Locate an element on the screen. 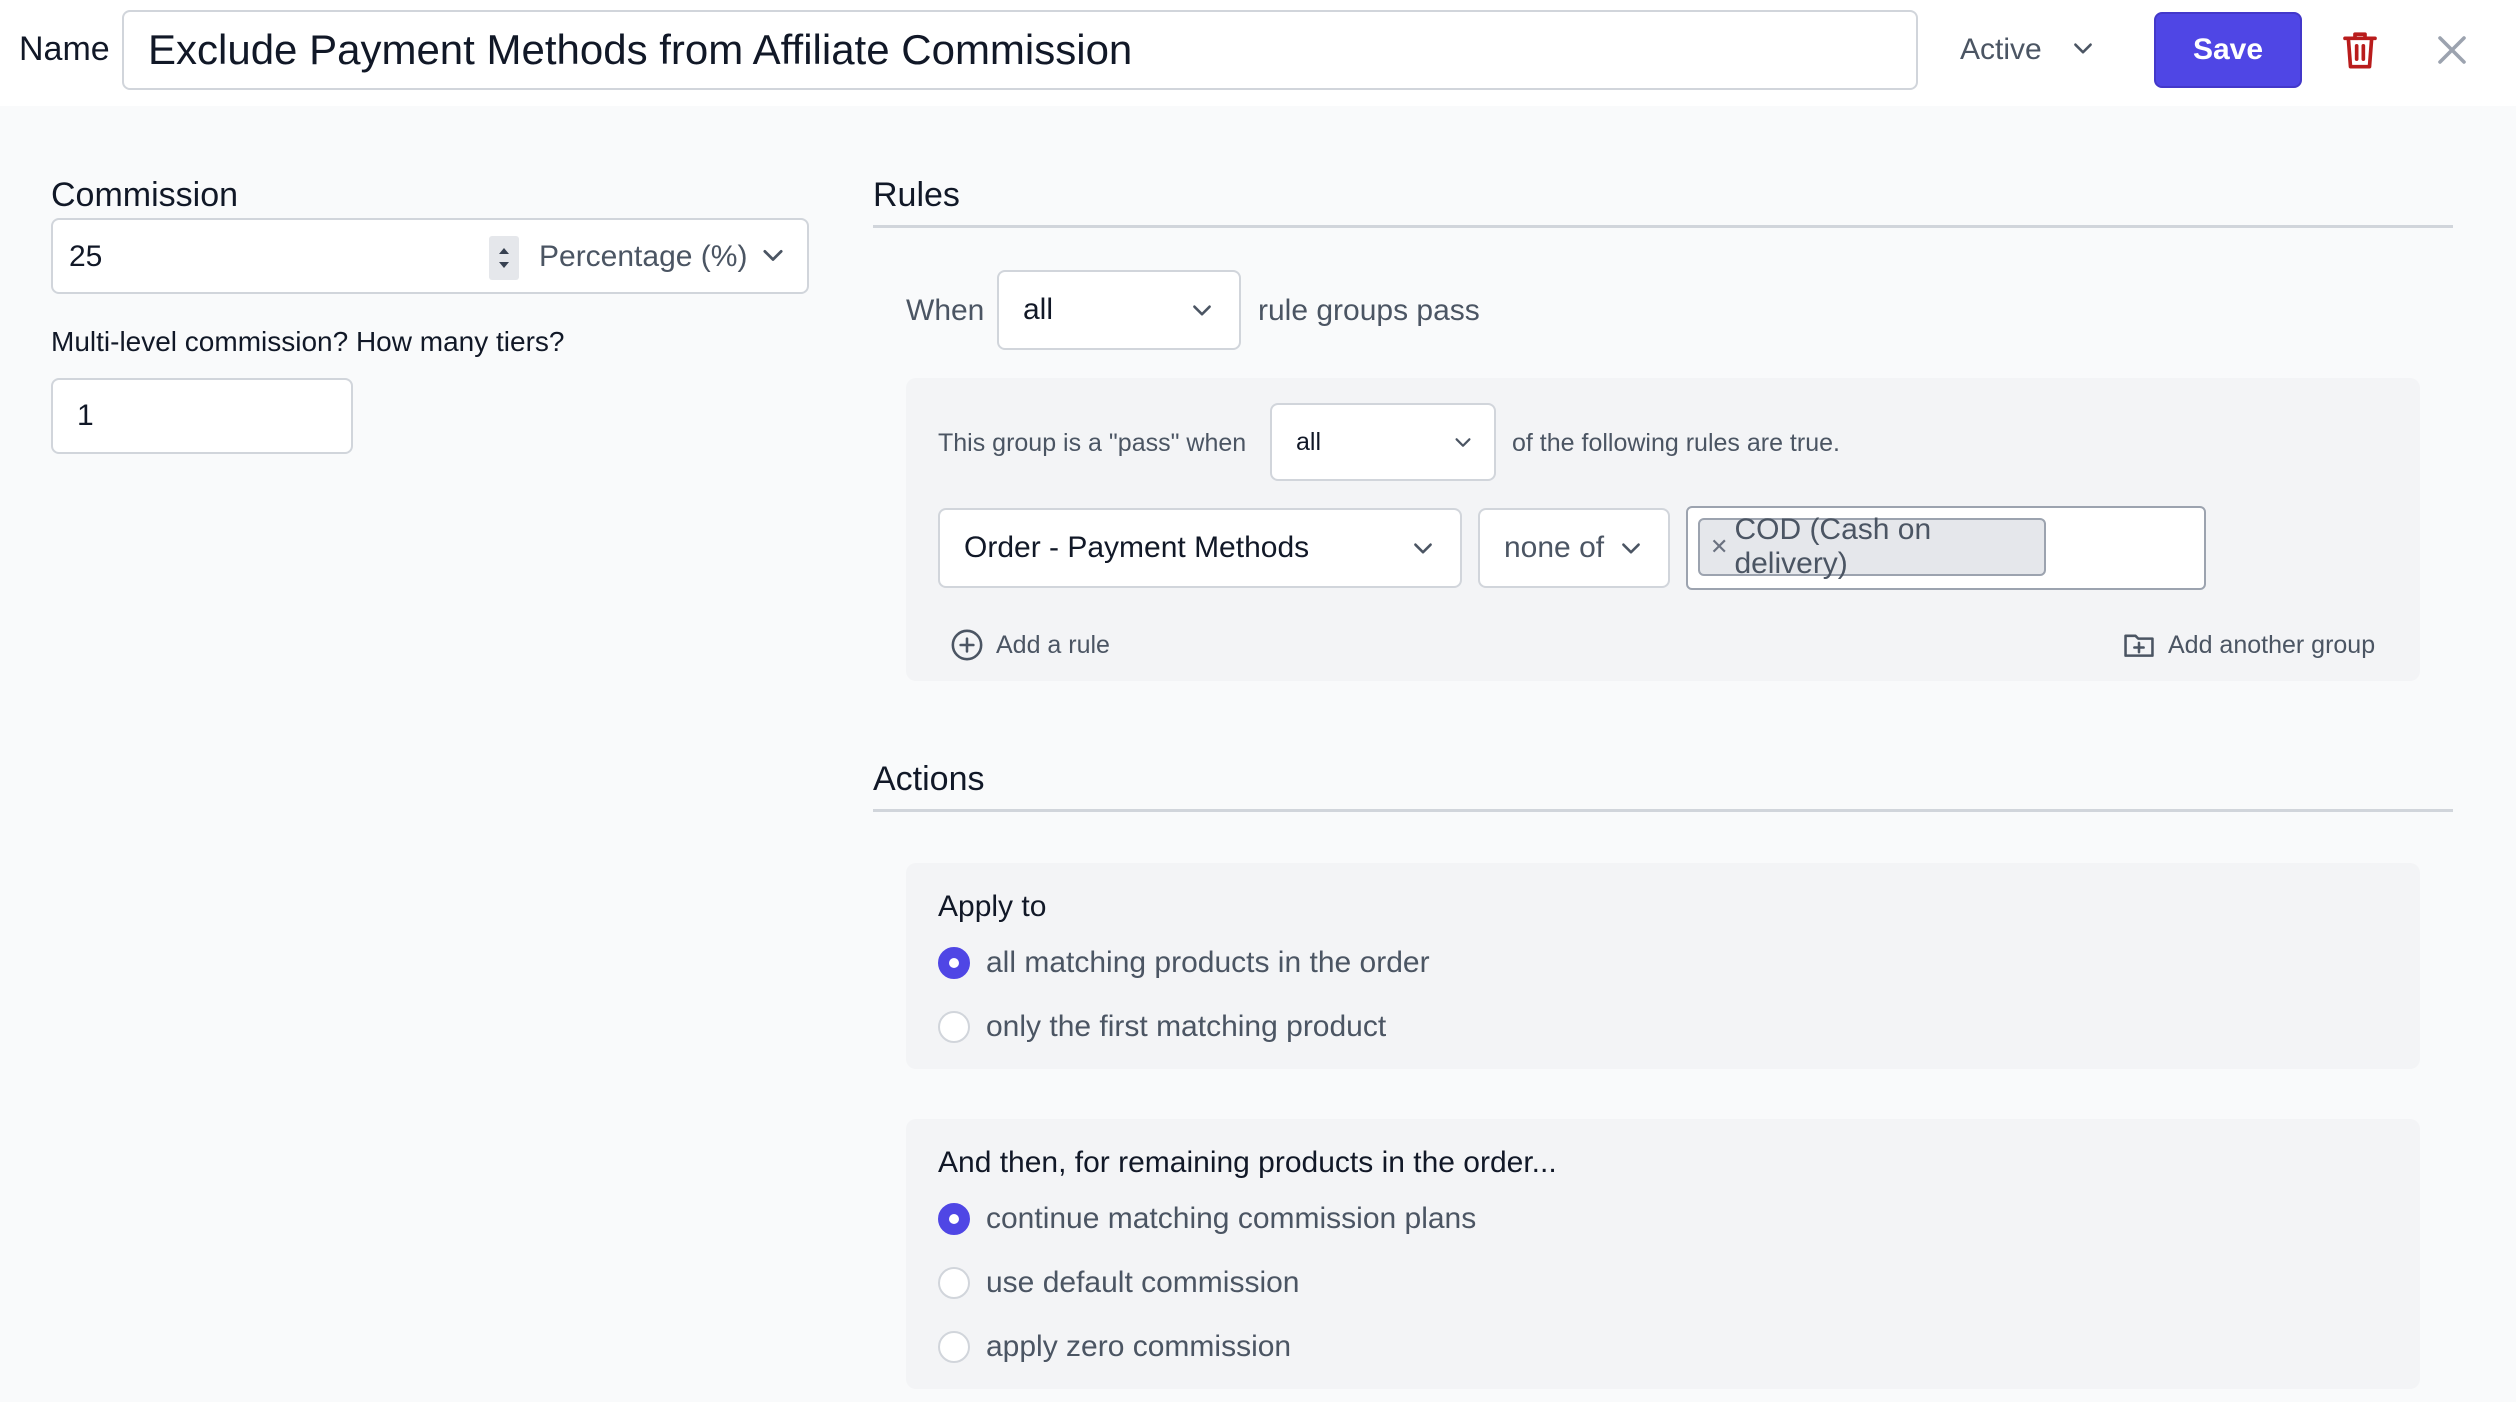  rules-title: Rules is located at coordinates (916, 195).